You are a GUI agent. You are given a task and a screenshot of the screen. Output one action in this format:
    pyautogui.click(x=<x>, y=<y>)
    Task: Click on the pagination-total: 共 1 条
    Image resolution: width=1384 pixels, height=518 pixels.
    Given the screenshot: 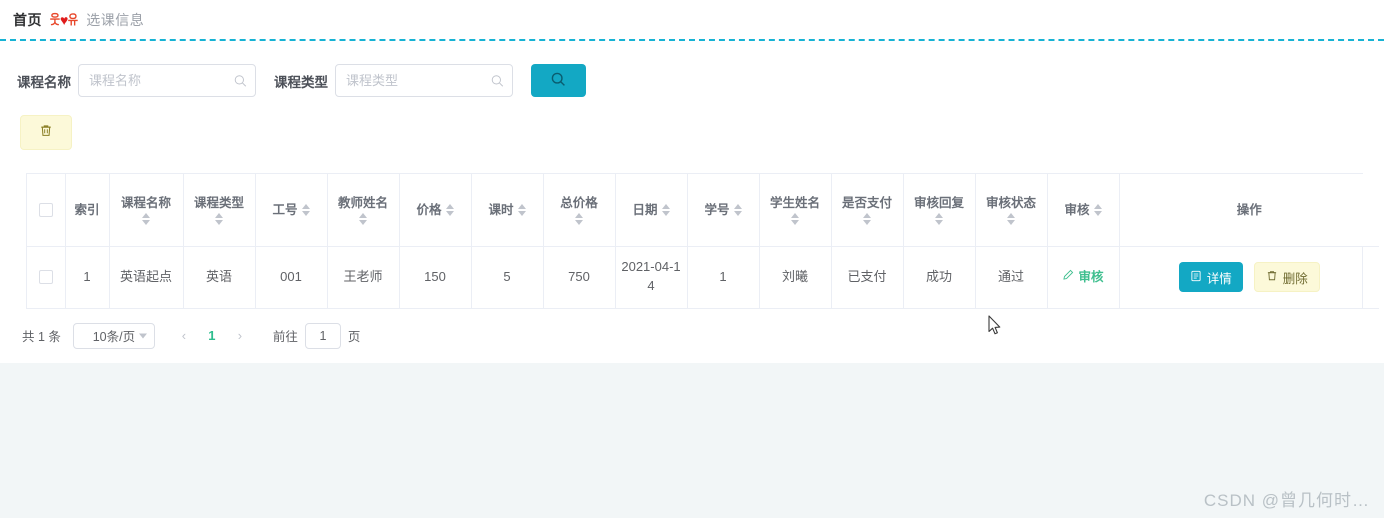 What is the action you would take?
    pyautogui.click(x=41, y=337)
    